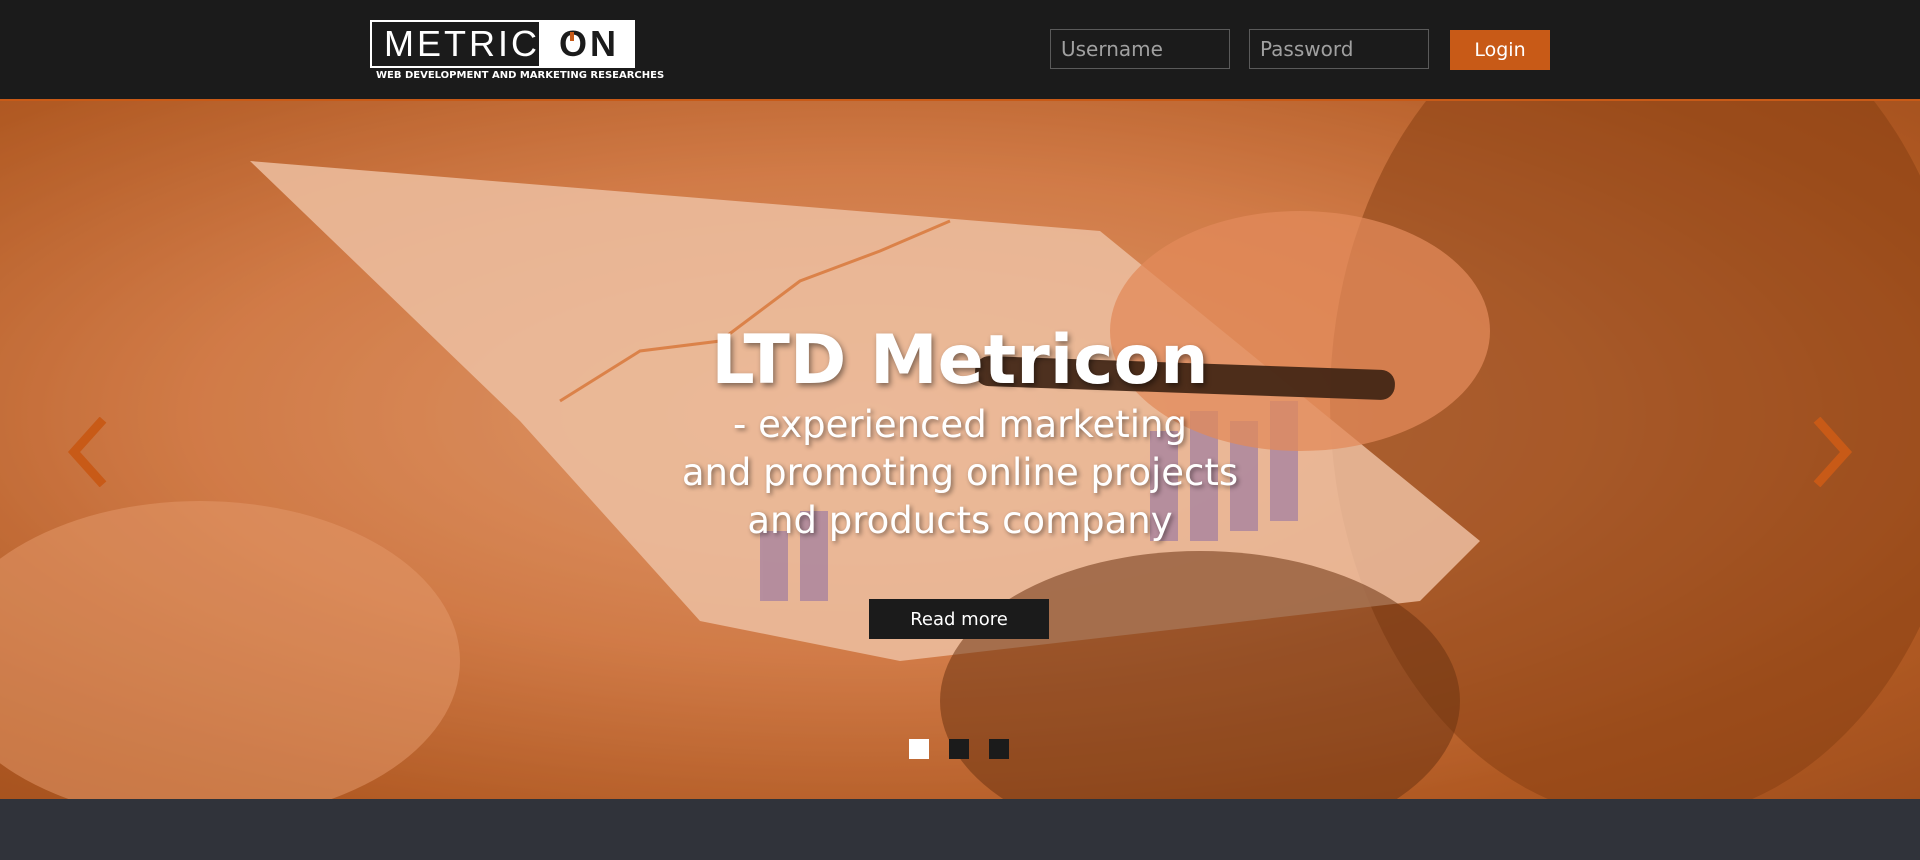  What do you see at coordinates (1500, 50) in the screenshot?
I see `login-button: Login` at bounding box center [1500, 50].